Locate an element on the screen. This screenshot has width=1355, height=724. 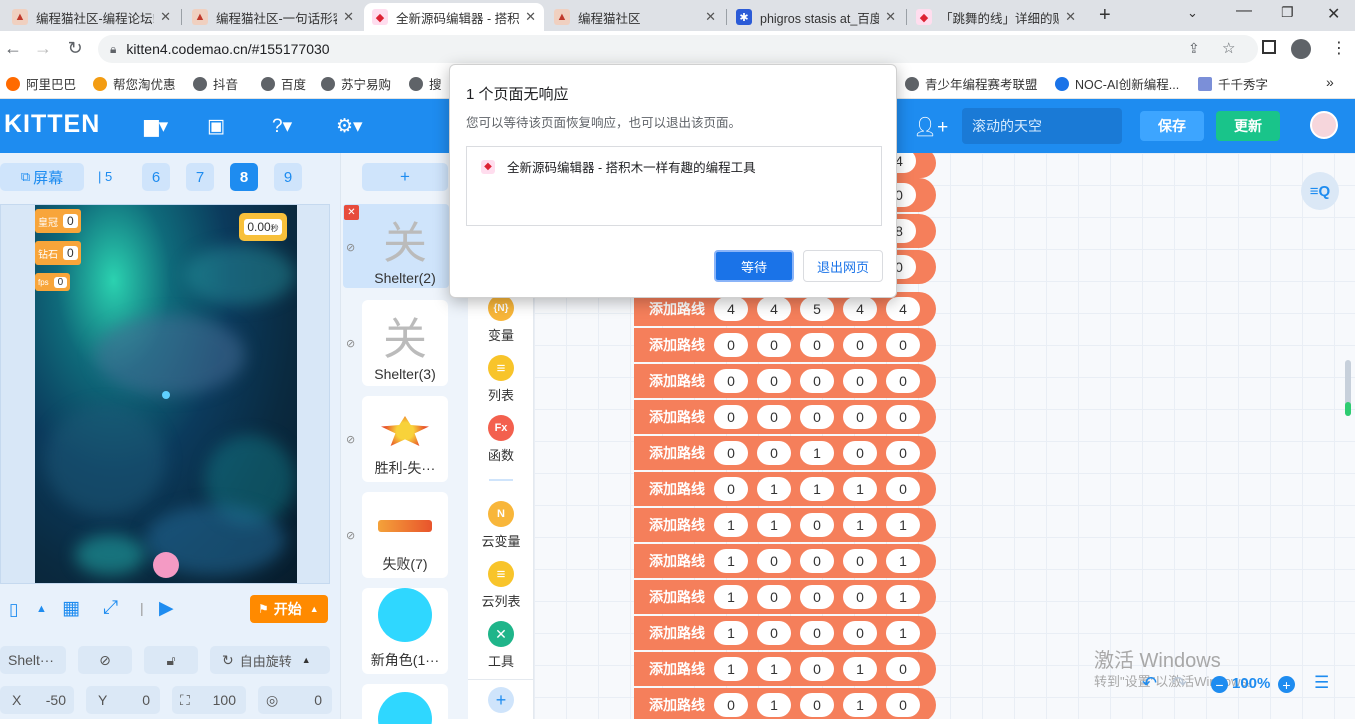
add-extension-button: + is located at coordinates (501, 700).